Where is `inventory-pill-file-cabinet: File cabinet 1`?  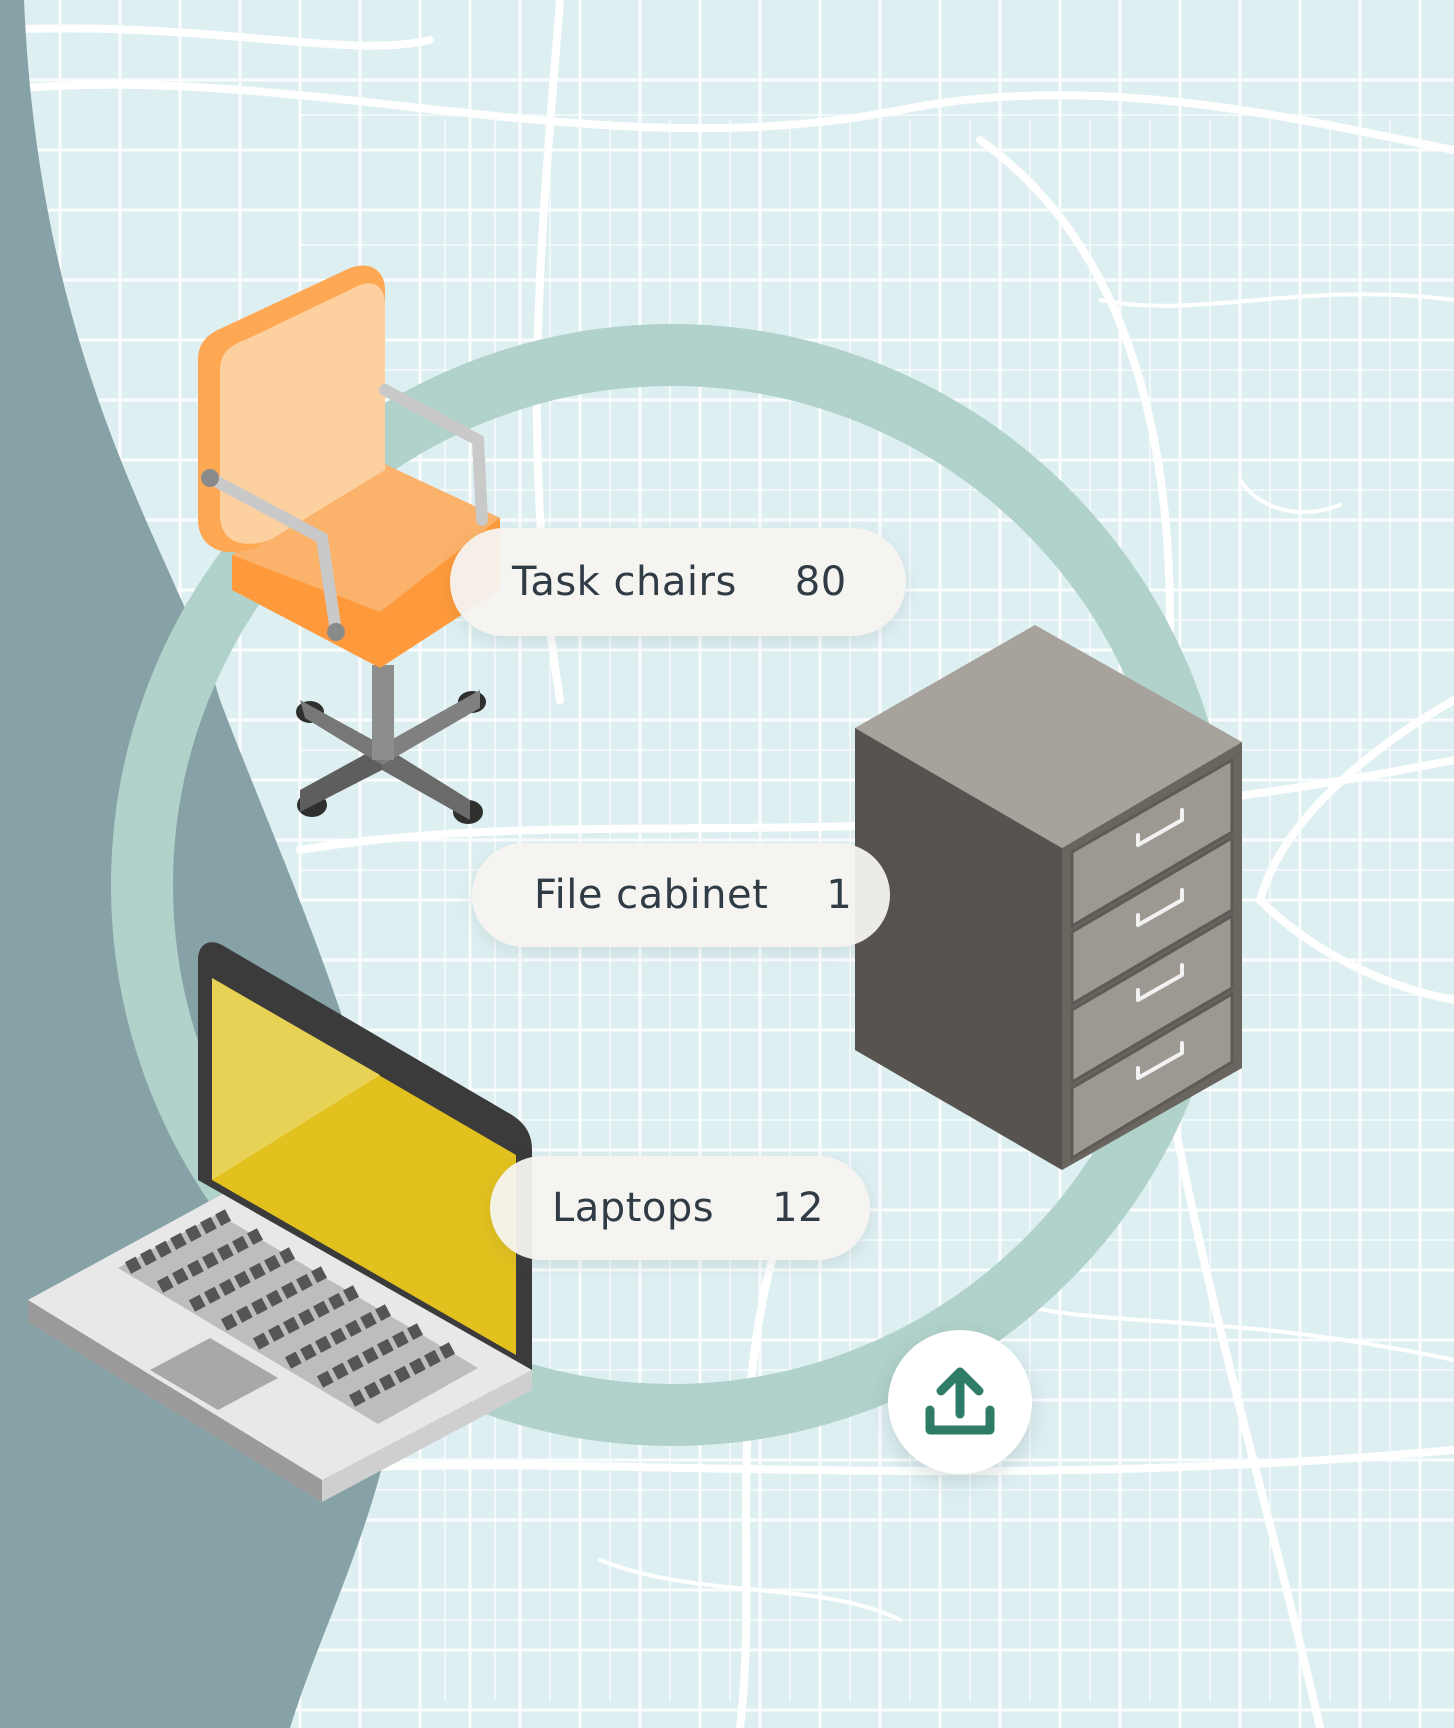
inventory-pill-file-cabinet: File cabinet 1 is located at coordinates (681, 895).